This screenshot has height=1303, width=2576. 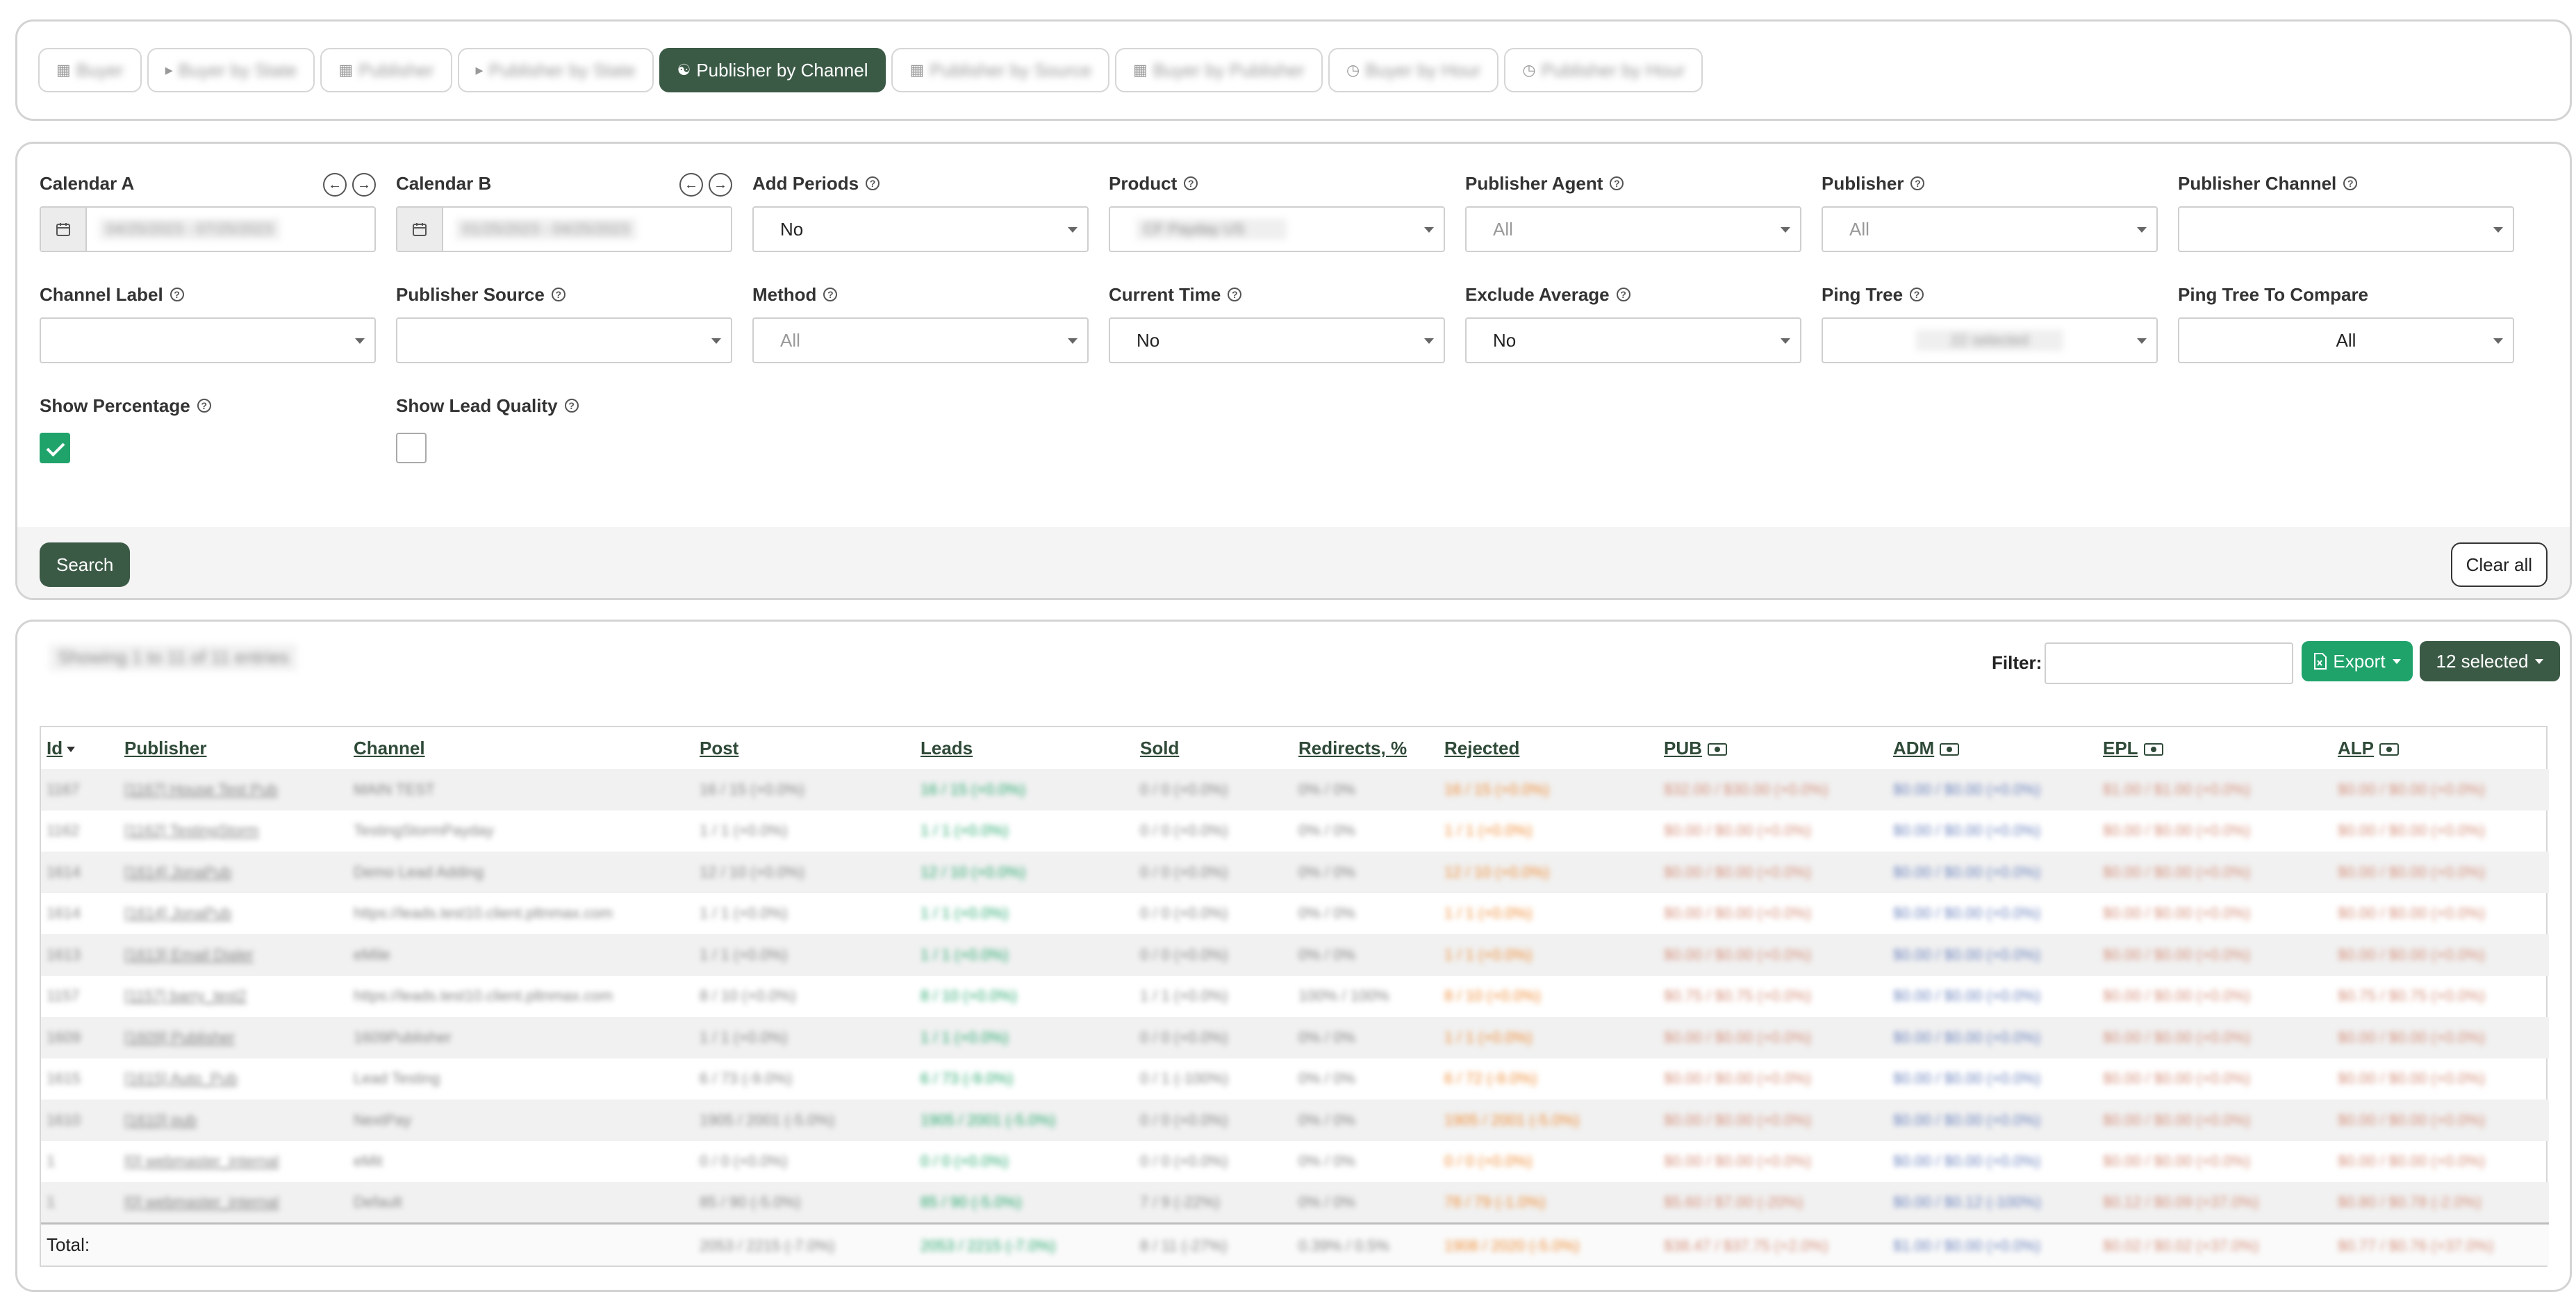 What do you see at coordinates (180, 1038) in the screenshot?
I see `publisher-link: [1609] Publisher` at bounding box center [180, 1038].